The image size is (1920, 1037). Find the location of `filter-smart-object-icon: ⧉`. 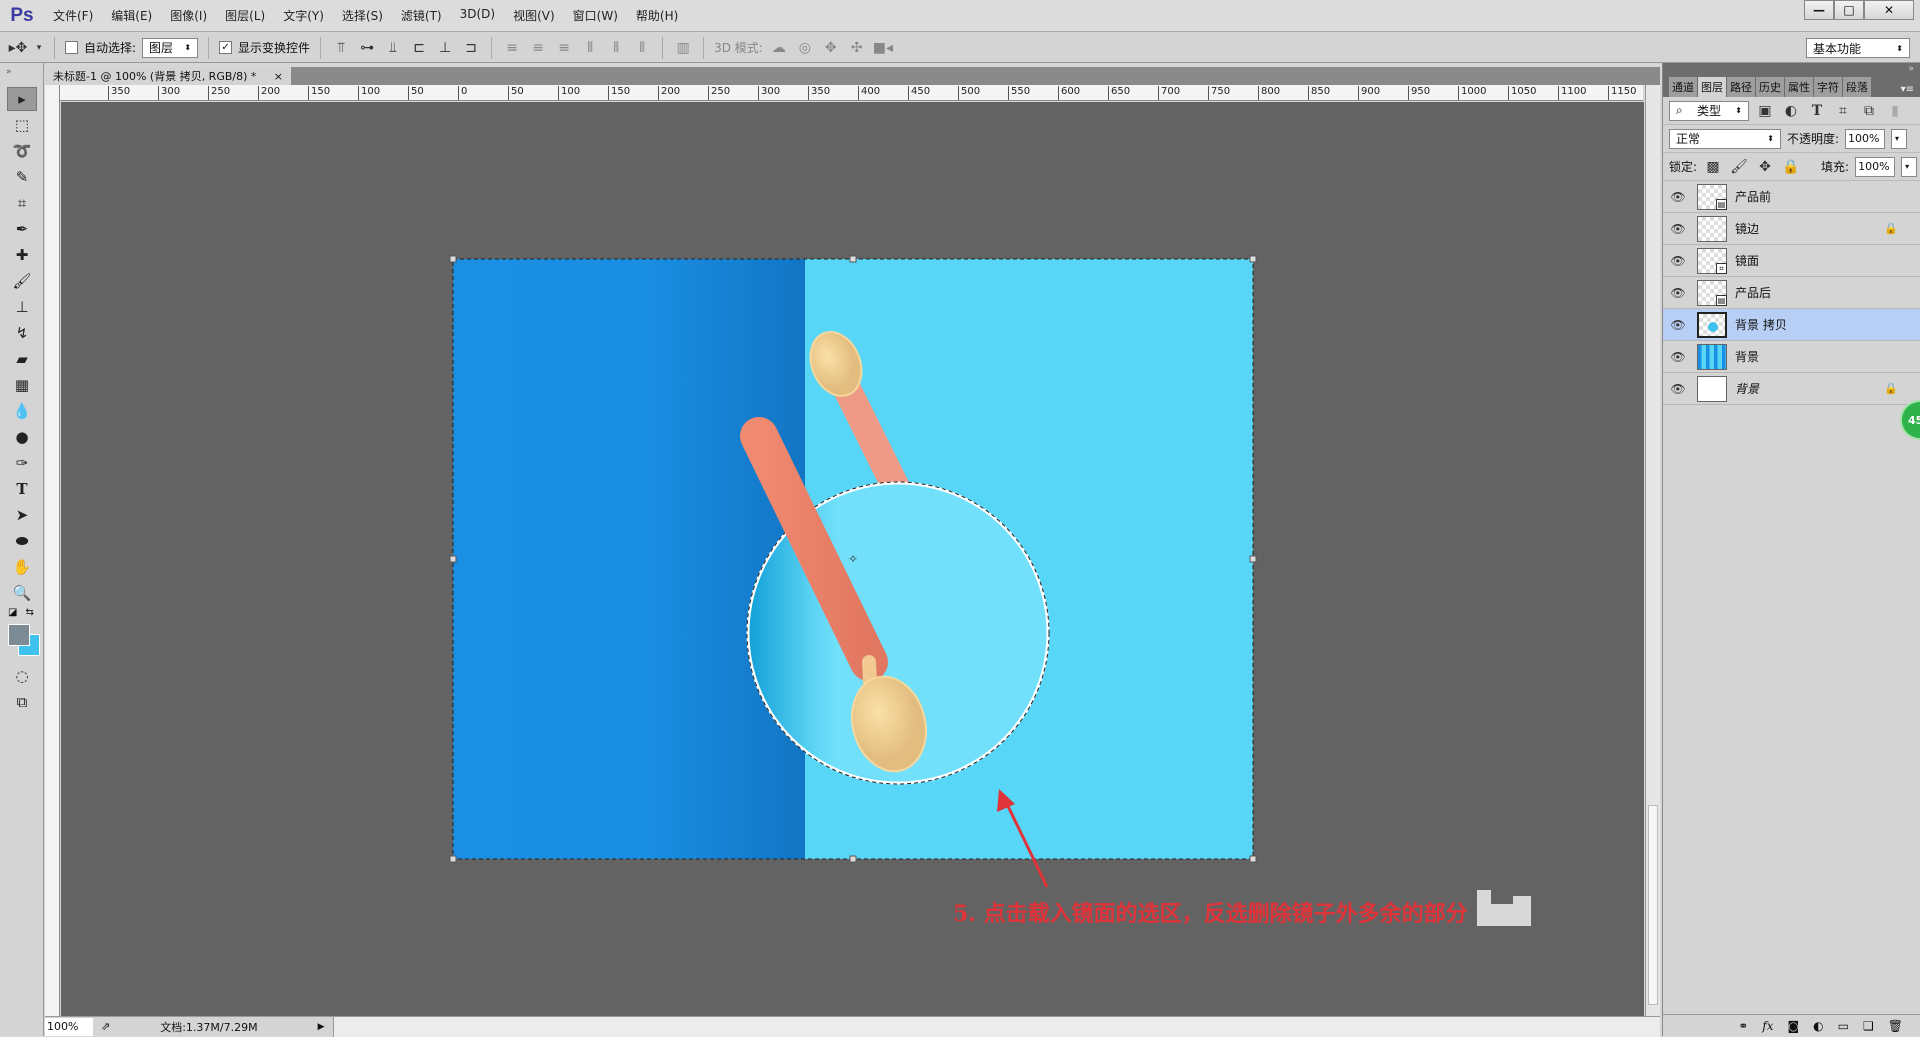

filter-smart-object-icon: ⧉ is located at coordinates (1869, 111).